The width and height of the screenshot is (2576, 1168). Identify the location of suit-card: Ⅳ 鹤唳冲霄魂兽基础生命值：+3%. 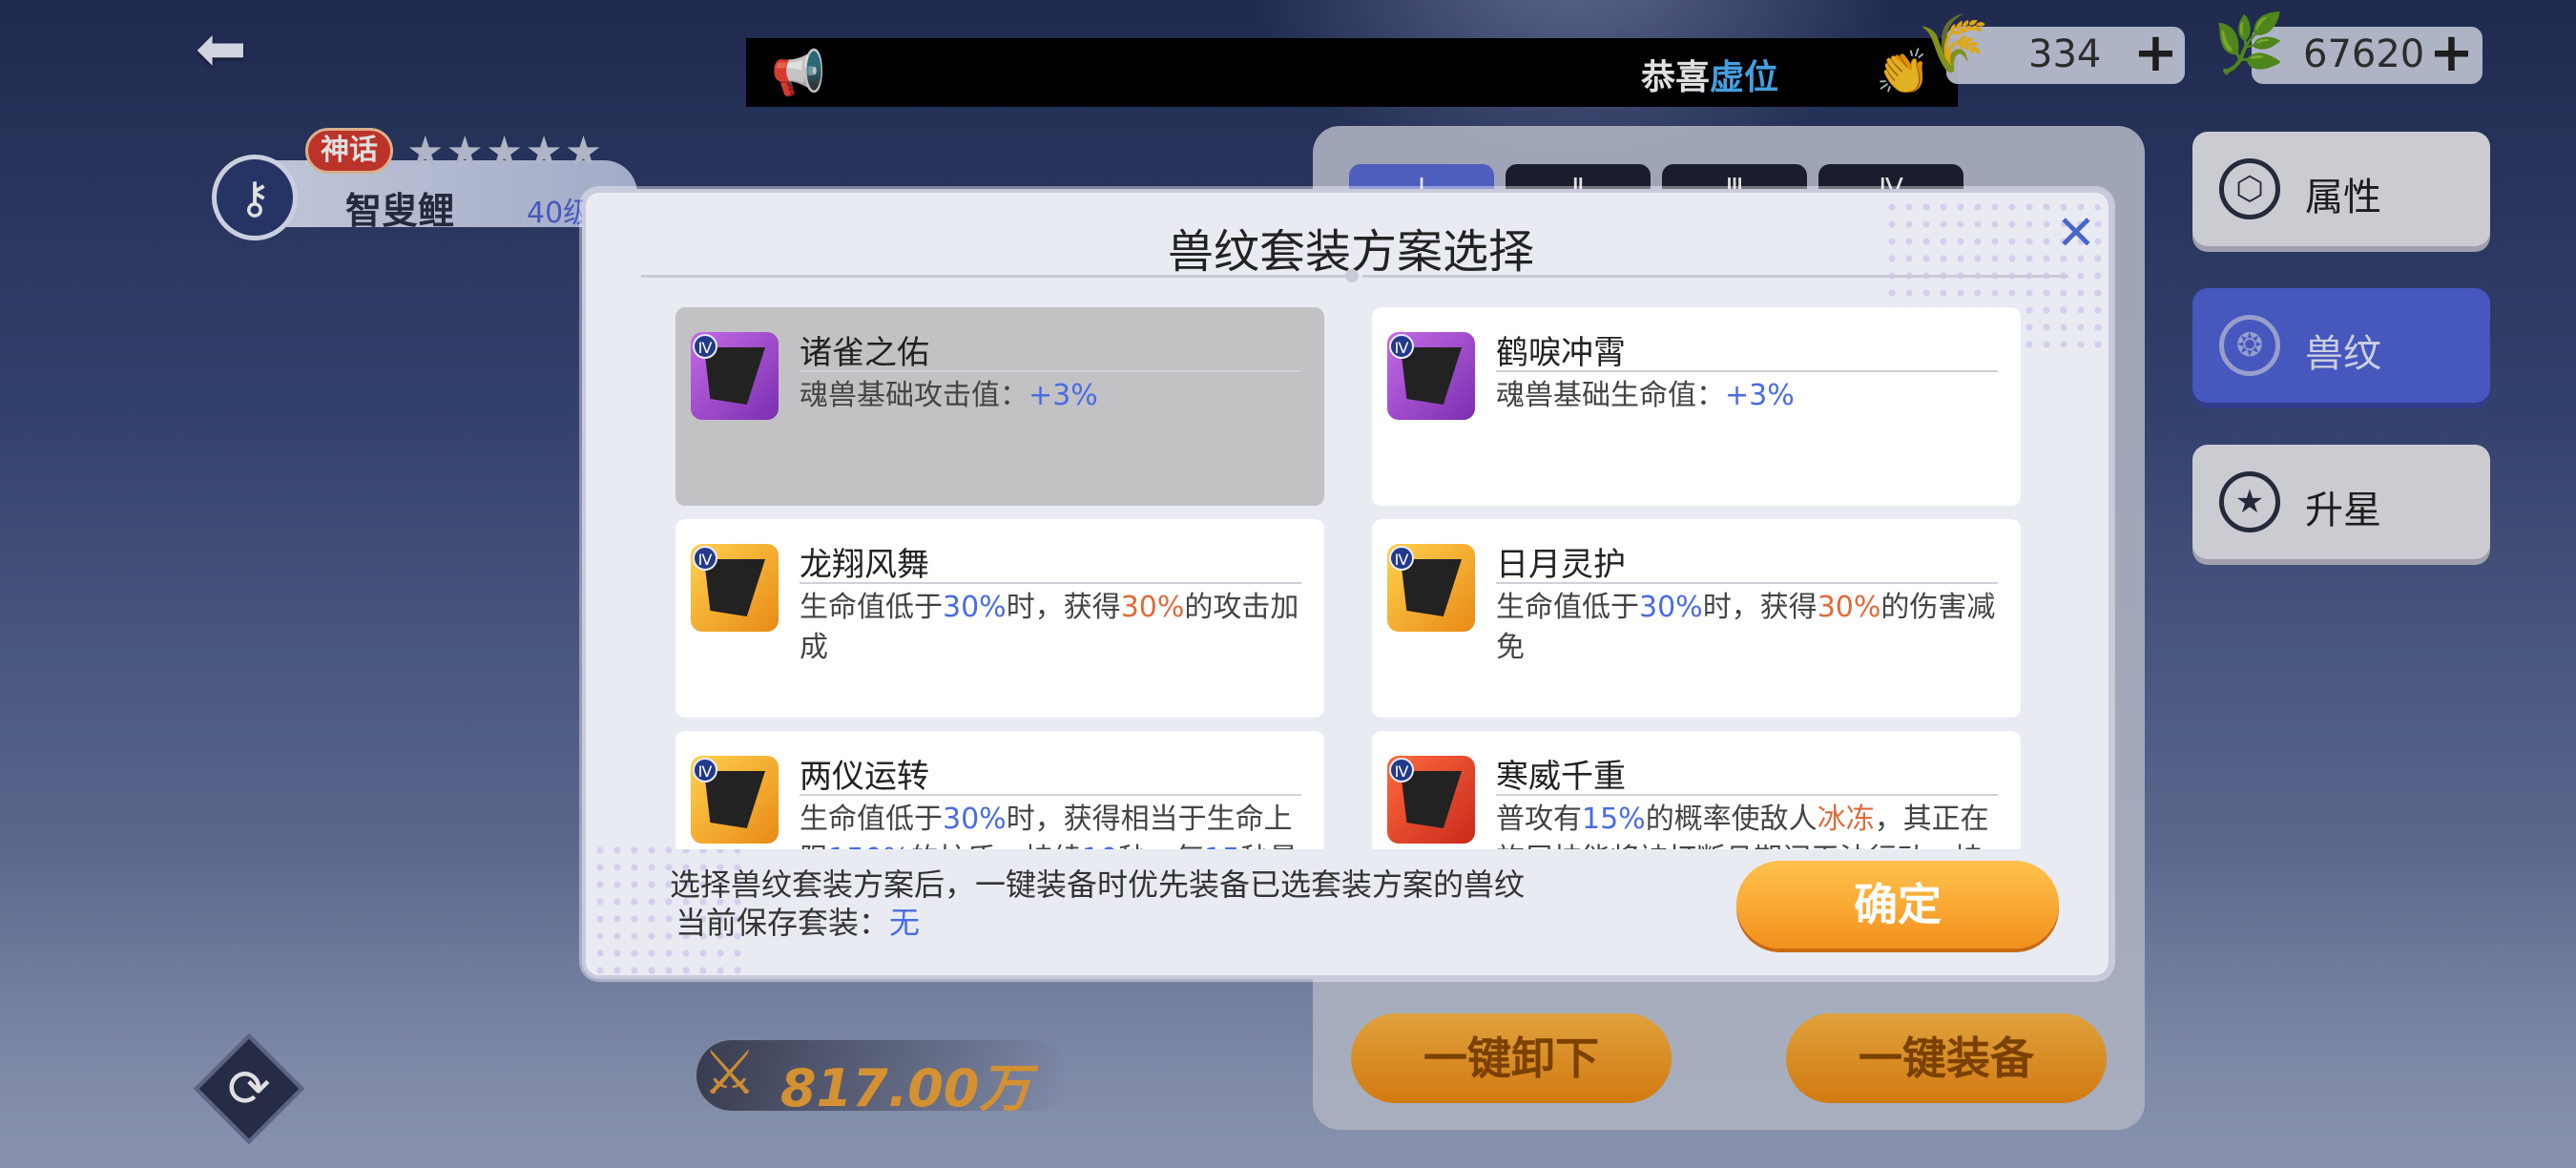
(1696, 406).